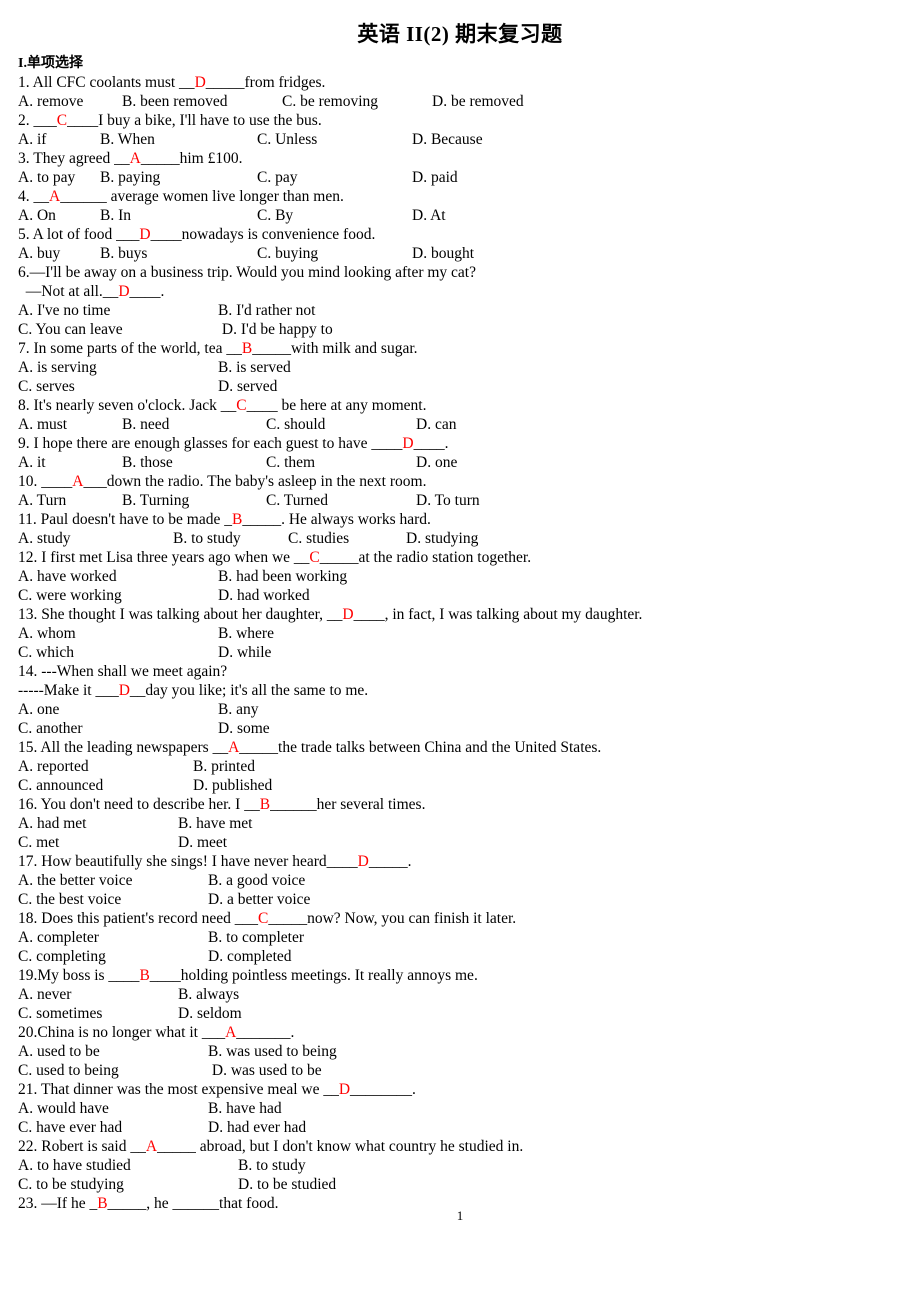  Describe the element at coordinates (265, 1032) in the screenshot. I see `question-text-tail: _______.` at that location.